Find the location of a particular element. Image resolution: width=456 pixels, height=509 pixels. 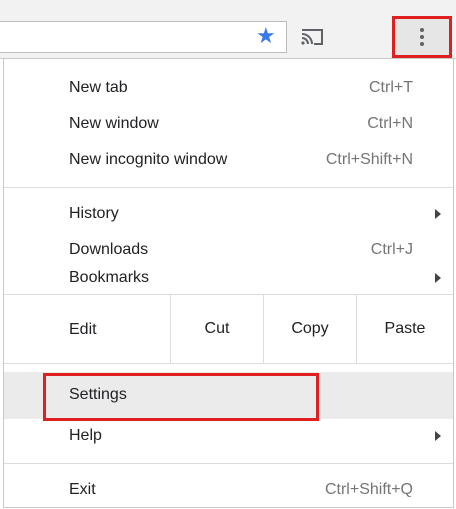

menu-item-label: Downloads is located at coordinates (109, 249).